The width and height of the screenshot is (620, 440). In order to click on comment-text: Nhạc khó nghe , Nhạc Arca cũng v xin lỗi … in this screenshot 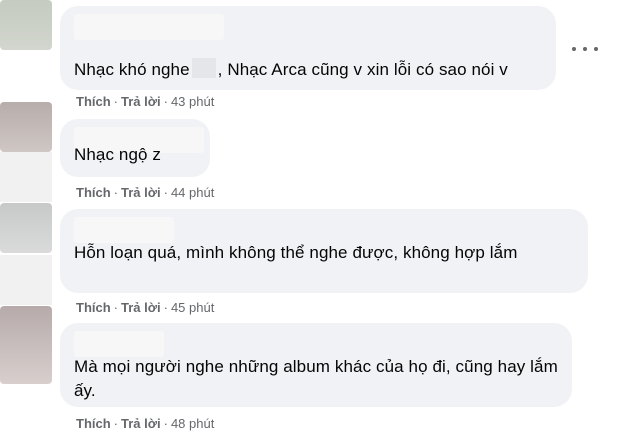, I will do `click(309, 70)`.